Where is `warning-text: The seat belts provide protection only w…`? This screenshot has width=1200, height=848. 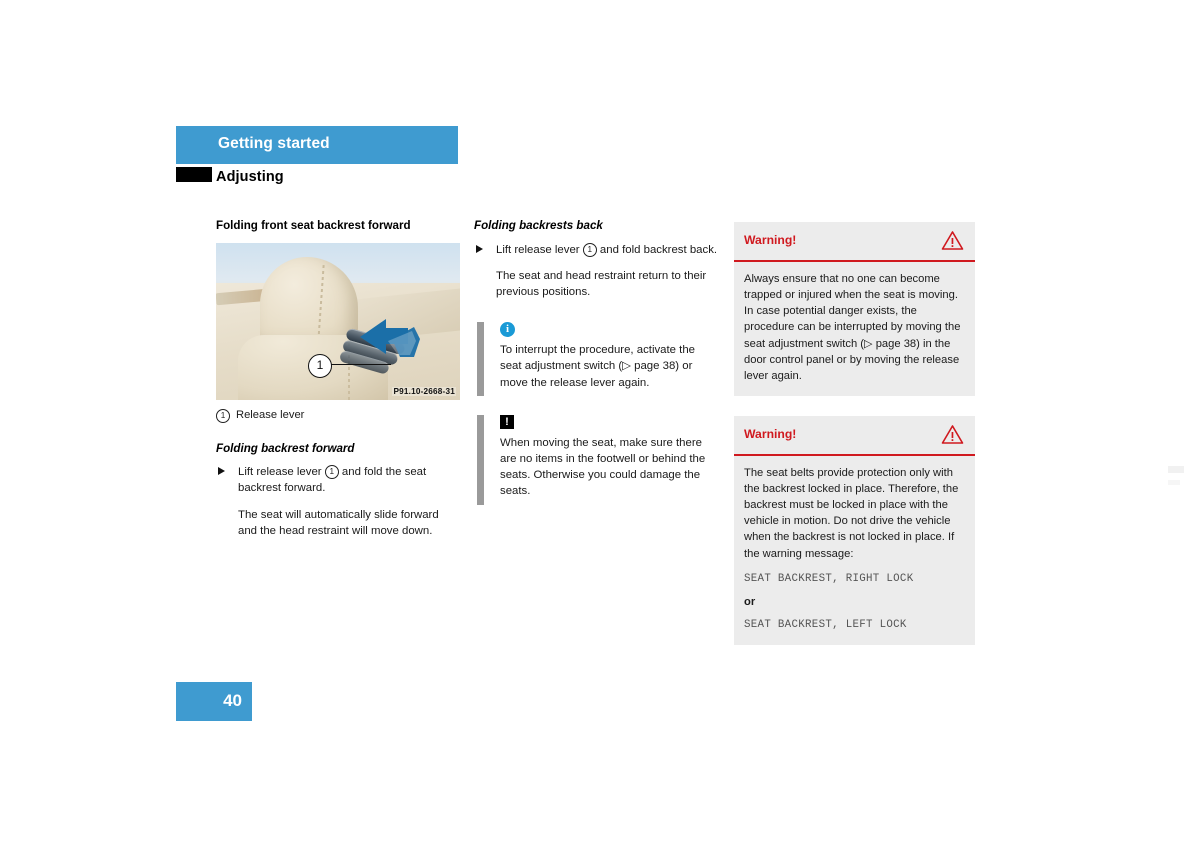
warning-text: The seat belts provide protection only w… is located at coordinates (851, 513).